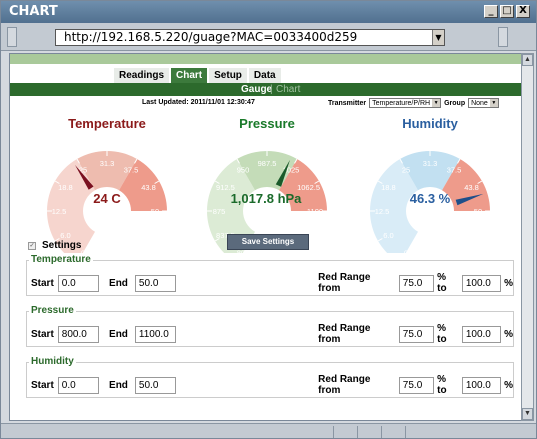  I want to click on temperature-start-input: 0.0, so click(78, 283).